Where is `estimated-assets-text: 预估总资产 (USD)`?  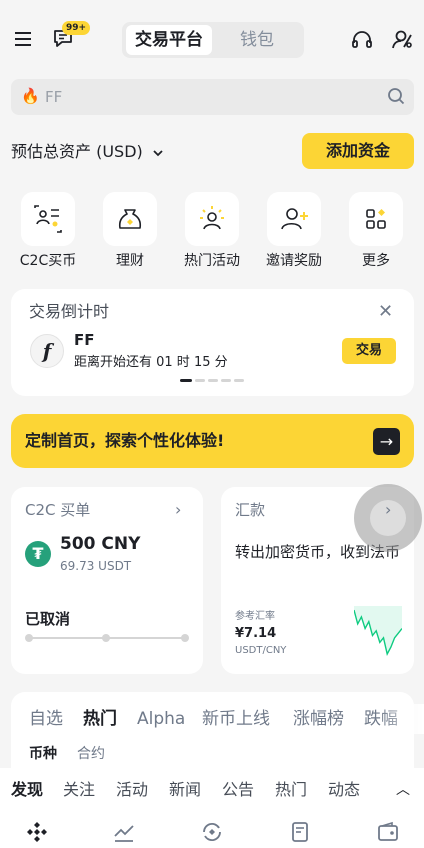 estimated-assets-text: 预估总资产 (USD) is located at coordinates (77, 151).